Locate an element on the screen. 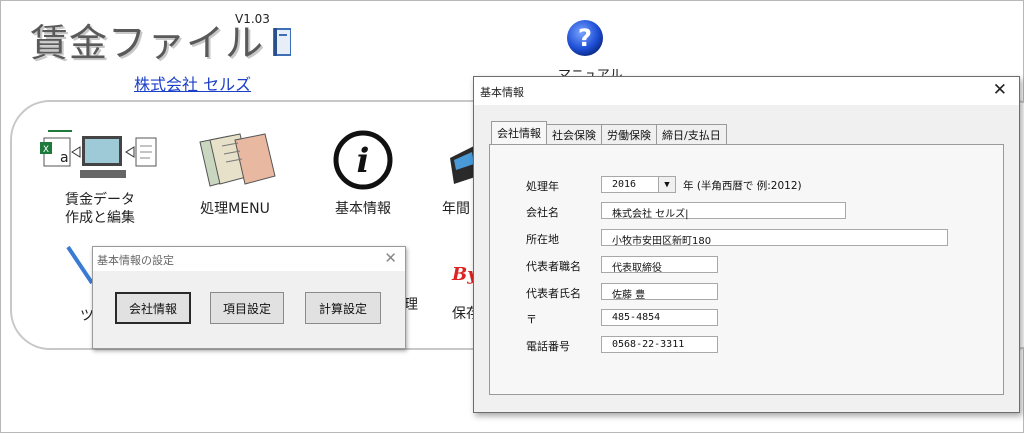  tab-company-info: 会社情報 is located at coordinates (519, 132).